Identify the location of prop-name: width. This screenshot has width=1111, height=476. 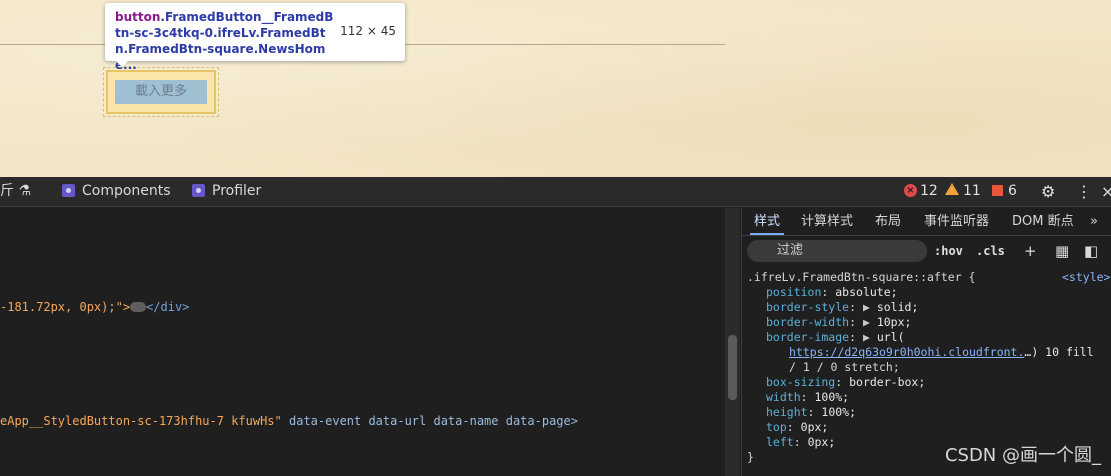
(783, 397).